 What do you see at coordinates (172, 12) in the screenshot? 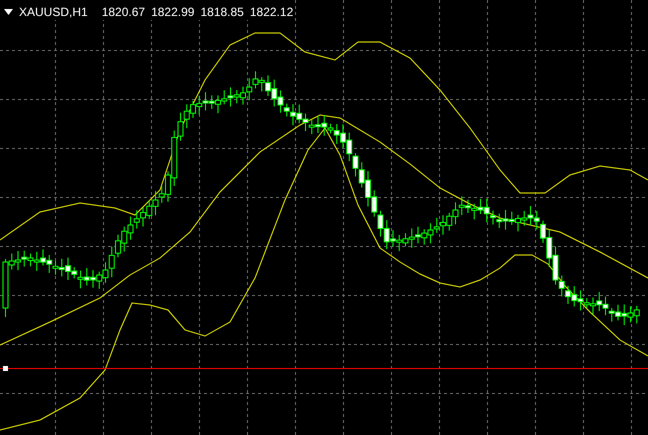
I see `price-value: 1822.99` at bounding box center [172, 12].